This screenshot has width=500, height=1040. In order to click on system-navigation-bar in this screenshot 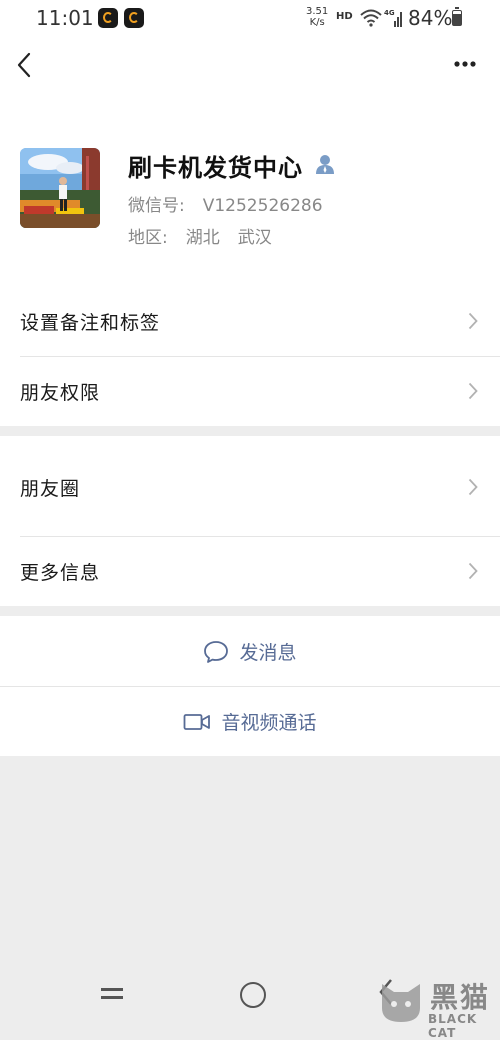, I will do `click(250, 994)`.